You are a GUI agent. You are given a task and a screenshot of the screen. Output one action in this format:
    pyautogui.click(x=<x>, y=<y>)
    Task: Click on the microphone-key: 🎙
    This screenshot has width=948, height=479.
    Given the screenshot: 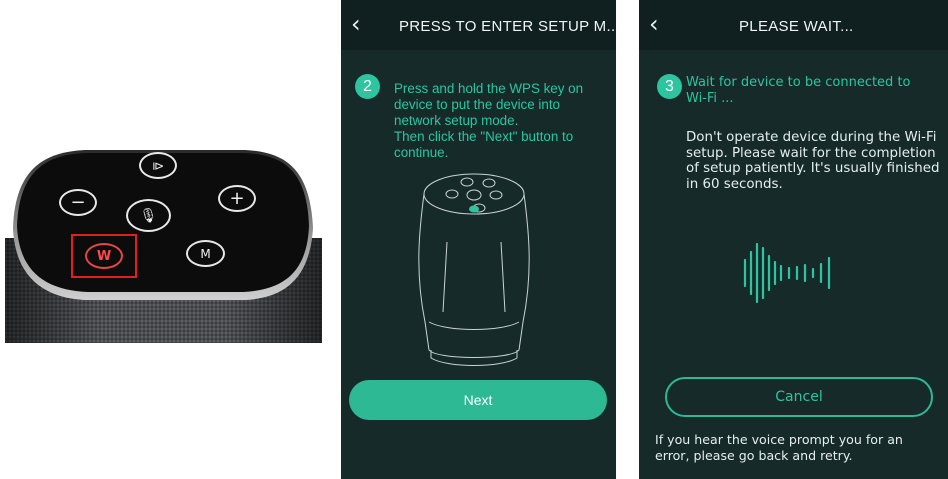 What is the action you would take?
    pyautogui.click(x=148, y=215)
    